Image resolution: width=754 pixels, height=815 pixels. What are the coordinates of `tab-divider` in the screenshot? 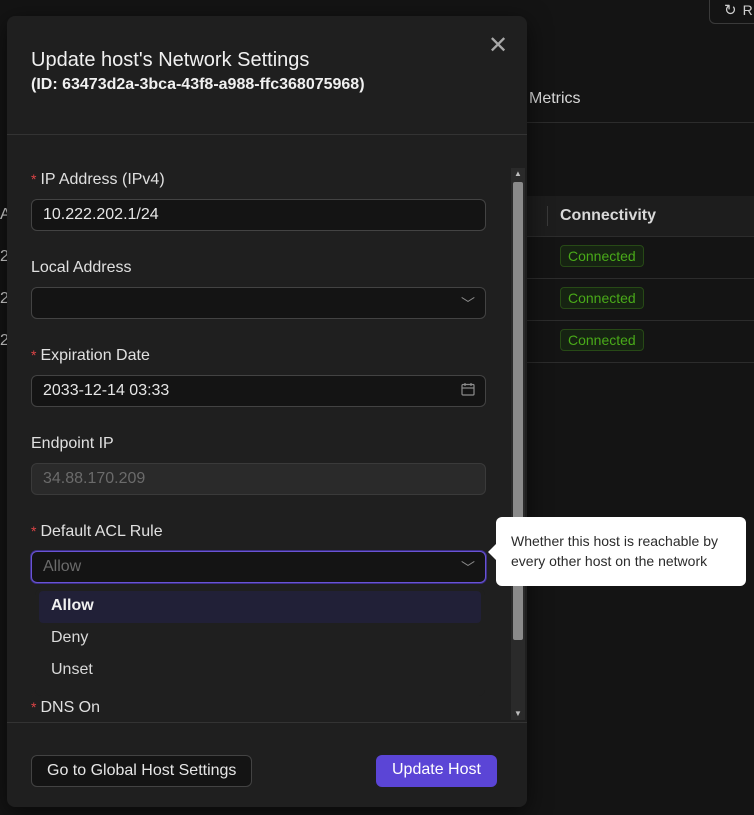 It's located at (640, 122).